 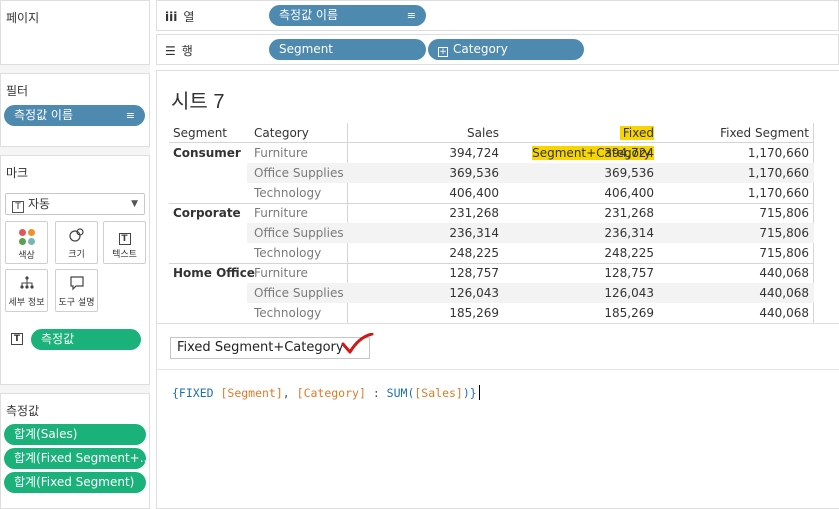 What do you see at coordinates (438, 393) in the screenshot?
I see `formula-field-sales: [Sales]` at bounding box center [438, 393].